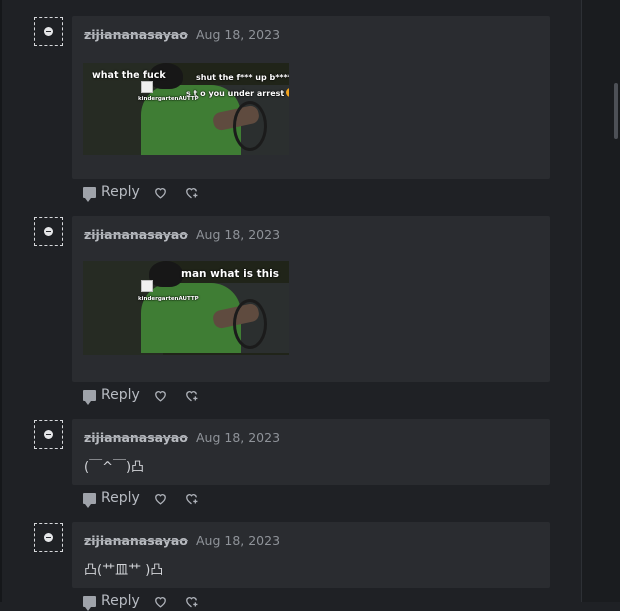 The height and width of the screenshot is (611, 620). Describe the element at coordinates (311, 555) in the screenshot. I see `comment-card: zijiananasayao Aug 18, 2023 凸(艹皿艹 )凸` at that location.